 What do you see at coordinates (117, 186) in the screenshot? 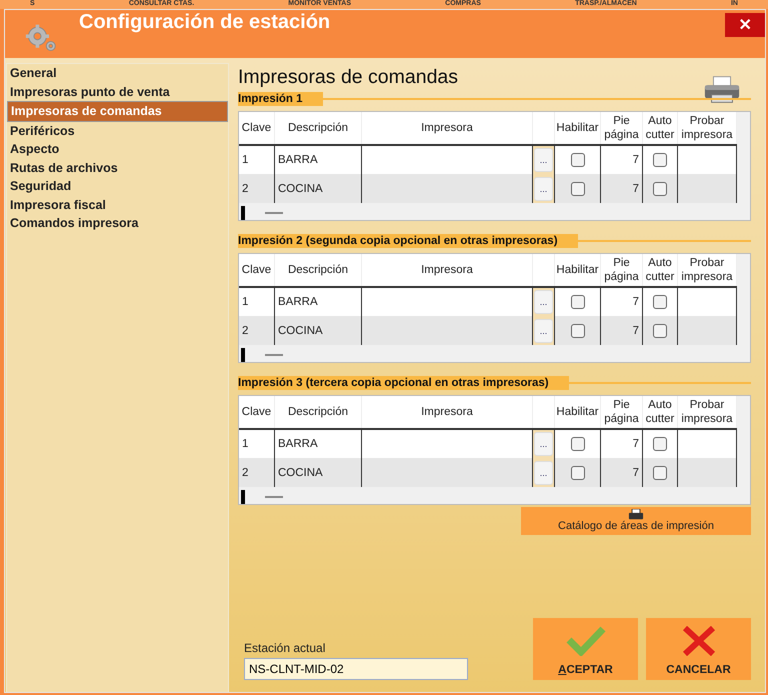
I see `sidebar-item: Seguridad` at bounding box center [117, 186].